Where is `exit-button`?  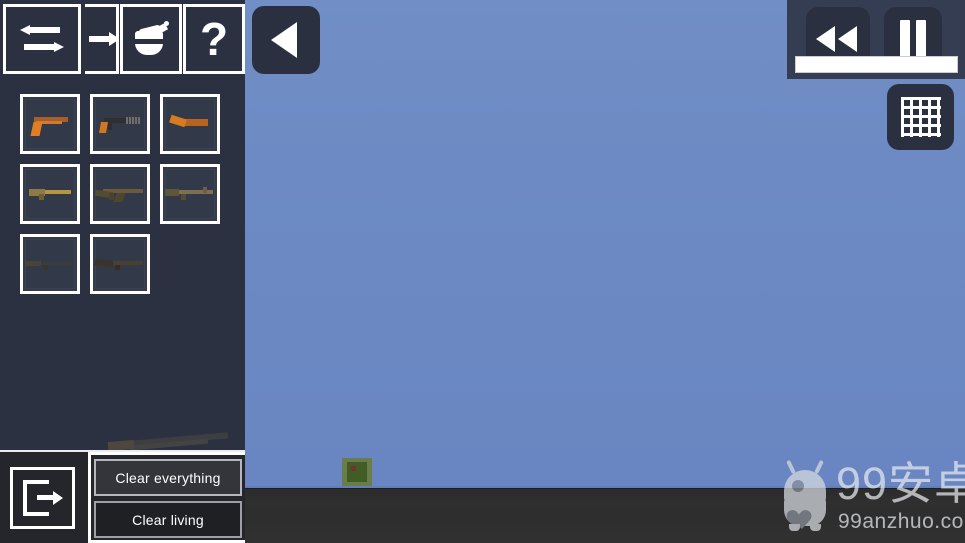 exit-button is located at coordinates (42, 498).